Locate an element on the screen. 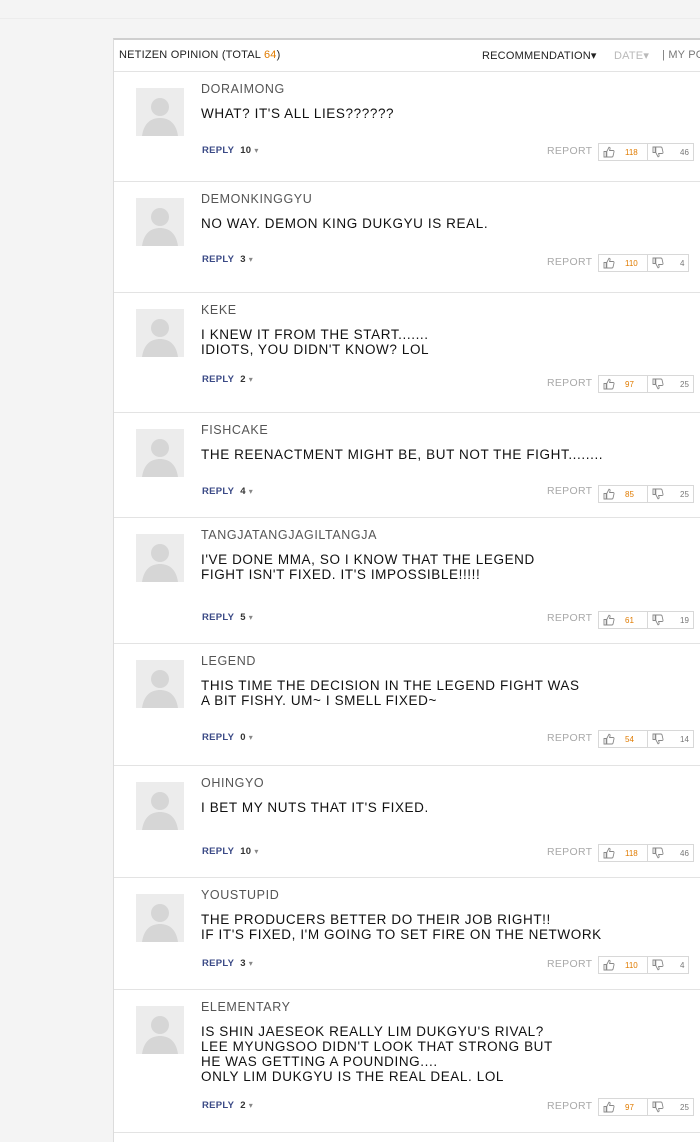  comment-text: NO WAY. DEMON KING DUKGYU IS REAL. is located at coordinates (345, 223).